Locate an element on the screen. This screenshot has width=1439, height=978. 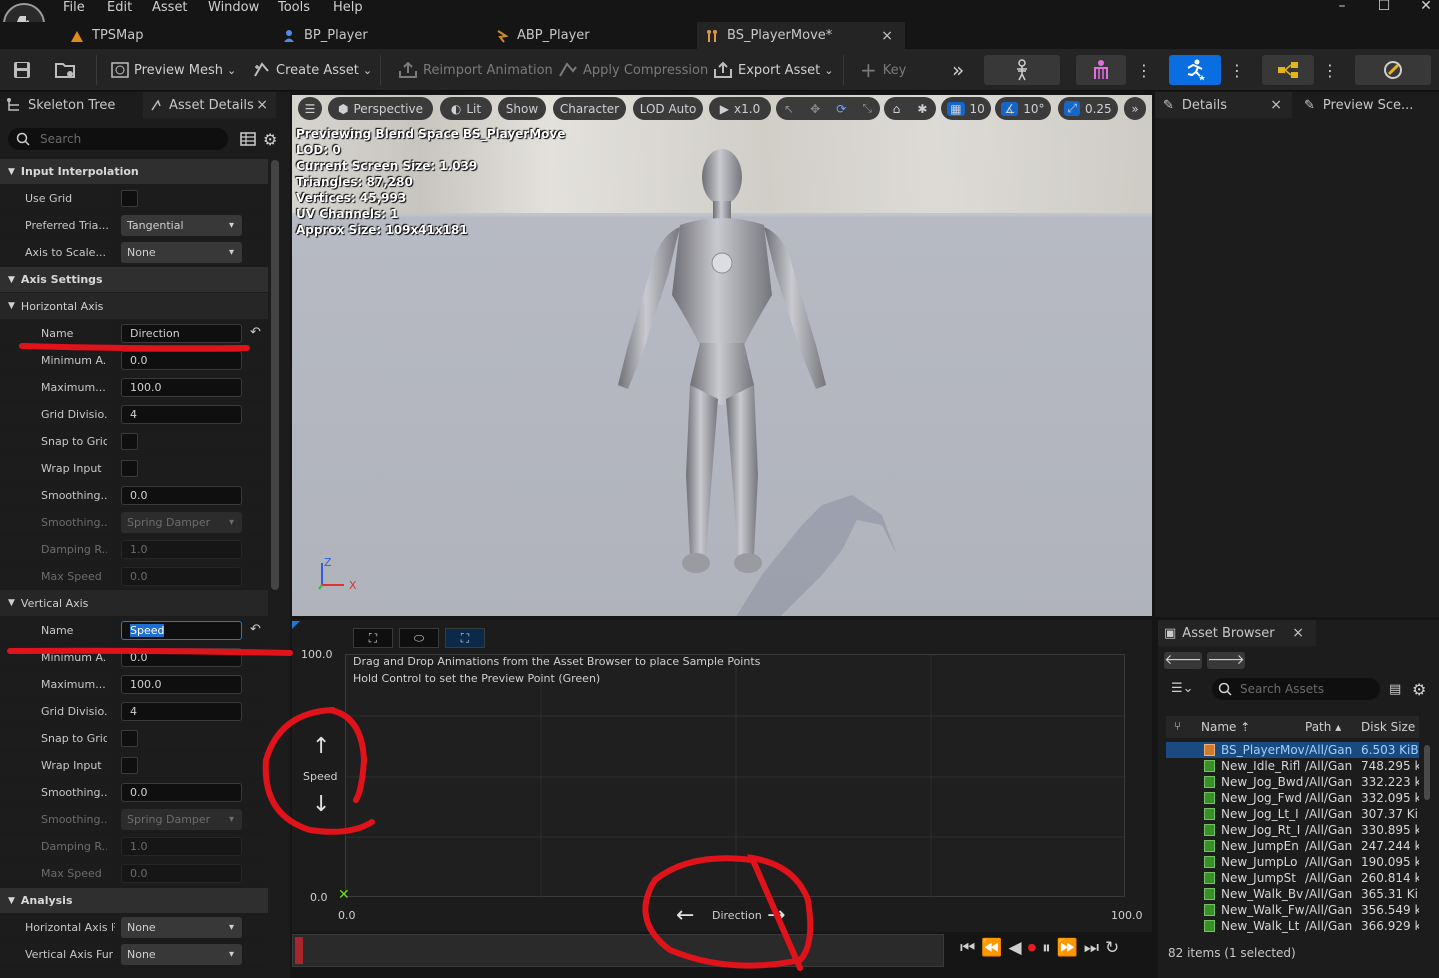
pause-icon: ⏸ is located at coordinates (1046, 948).